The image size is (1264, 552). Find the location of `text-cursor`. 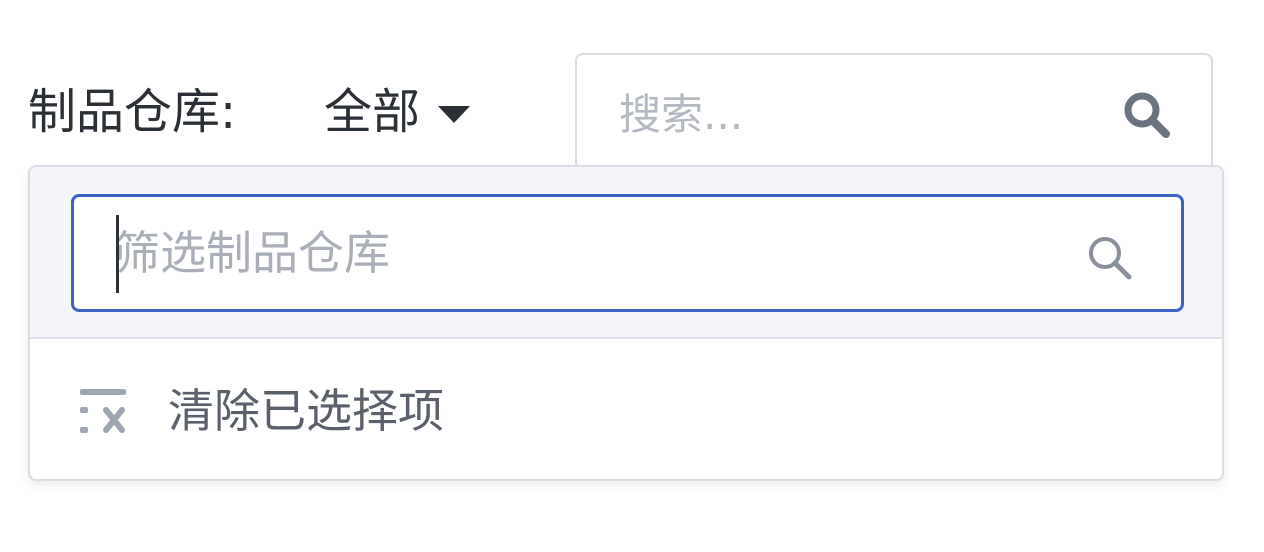

text-cursor is located at coordinates (117, 254).